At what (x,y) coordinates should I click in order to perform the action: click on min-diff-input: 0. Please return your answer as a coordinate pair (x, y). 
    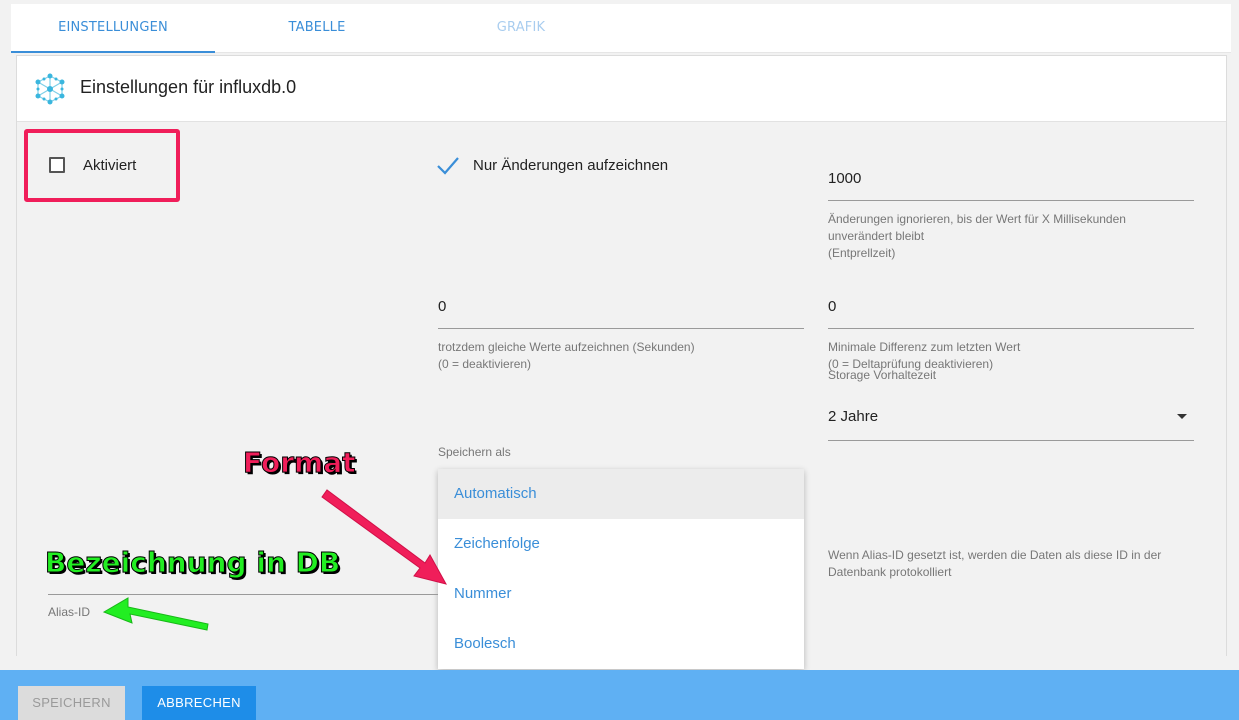
    Looking at the image, I should click on (832, 306).